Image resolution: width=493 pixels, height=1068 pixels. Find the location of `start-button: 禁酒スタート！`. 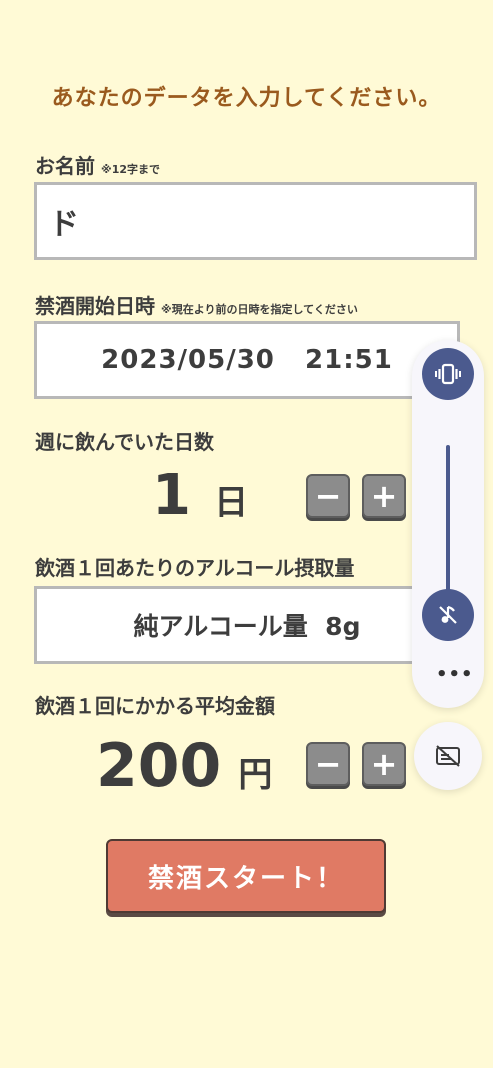

start-button: 禁酒スタート！ is located at coordinates (246, 876).